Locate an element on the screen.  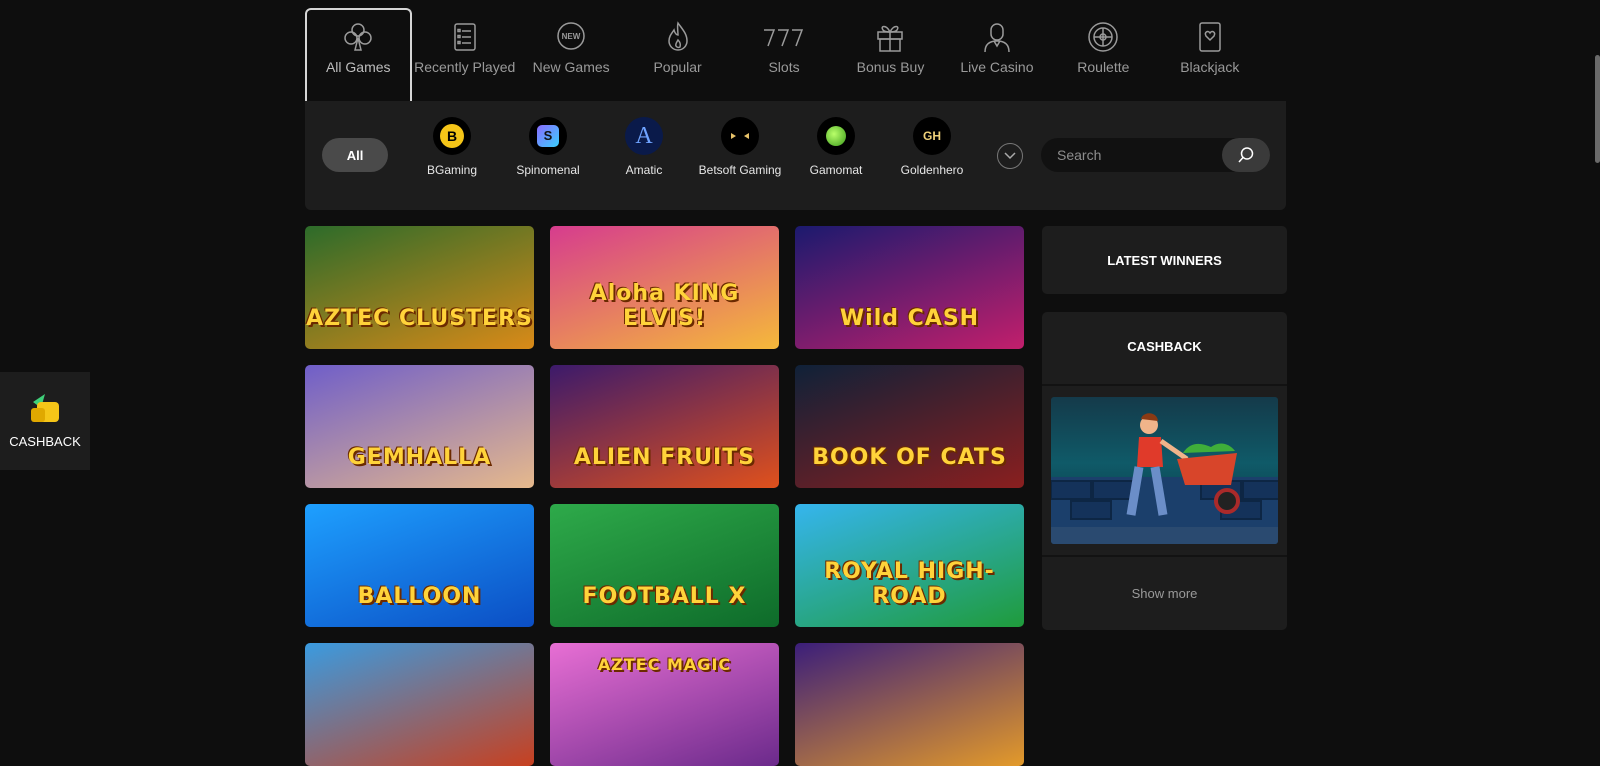
tab-all-games: All Games is located at coordinates (358, 55).